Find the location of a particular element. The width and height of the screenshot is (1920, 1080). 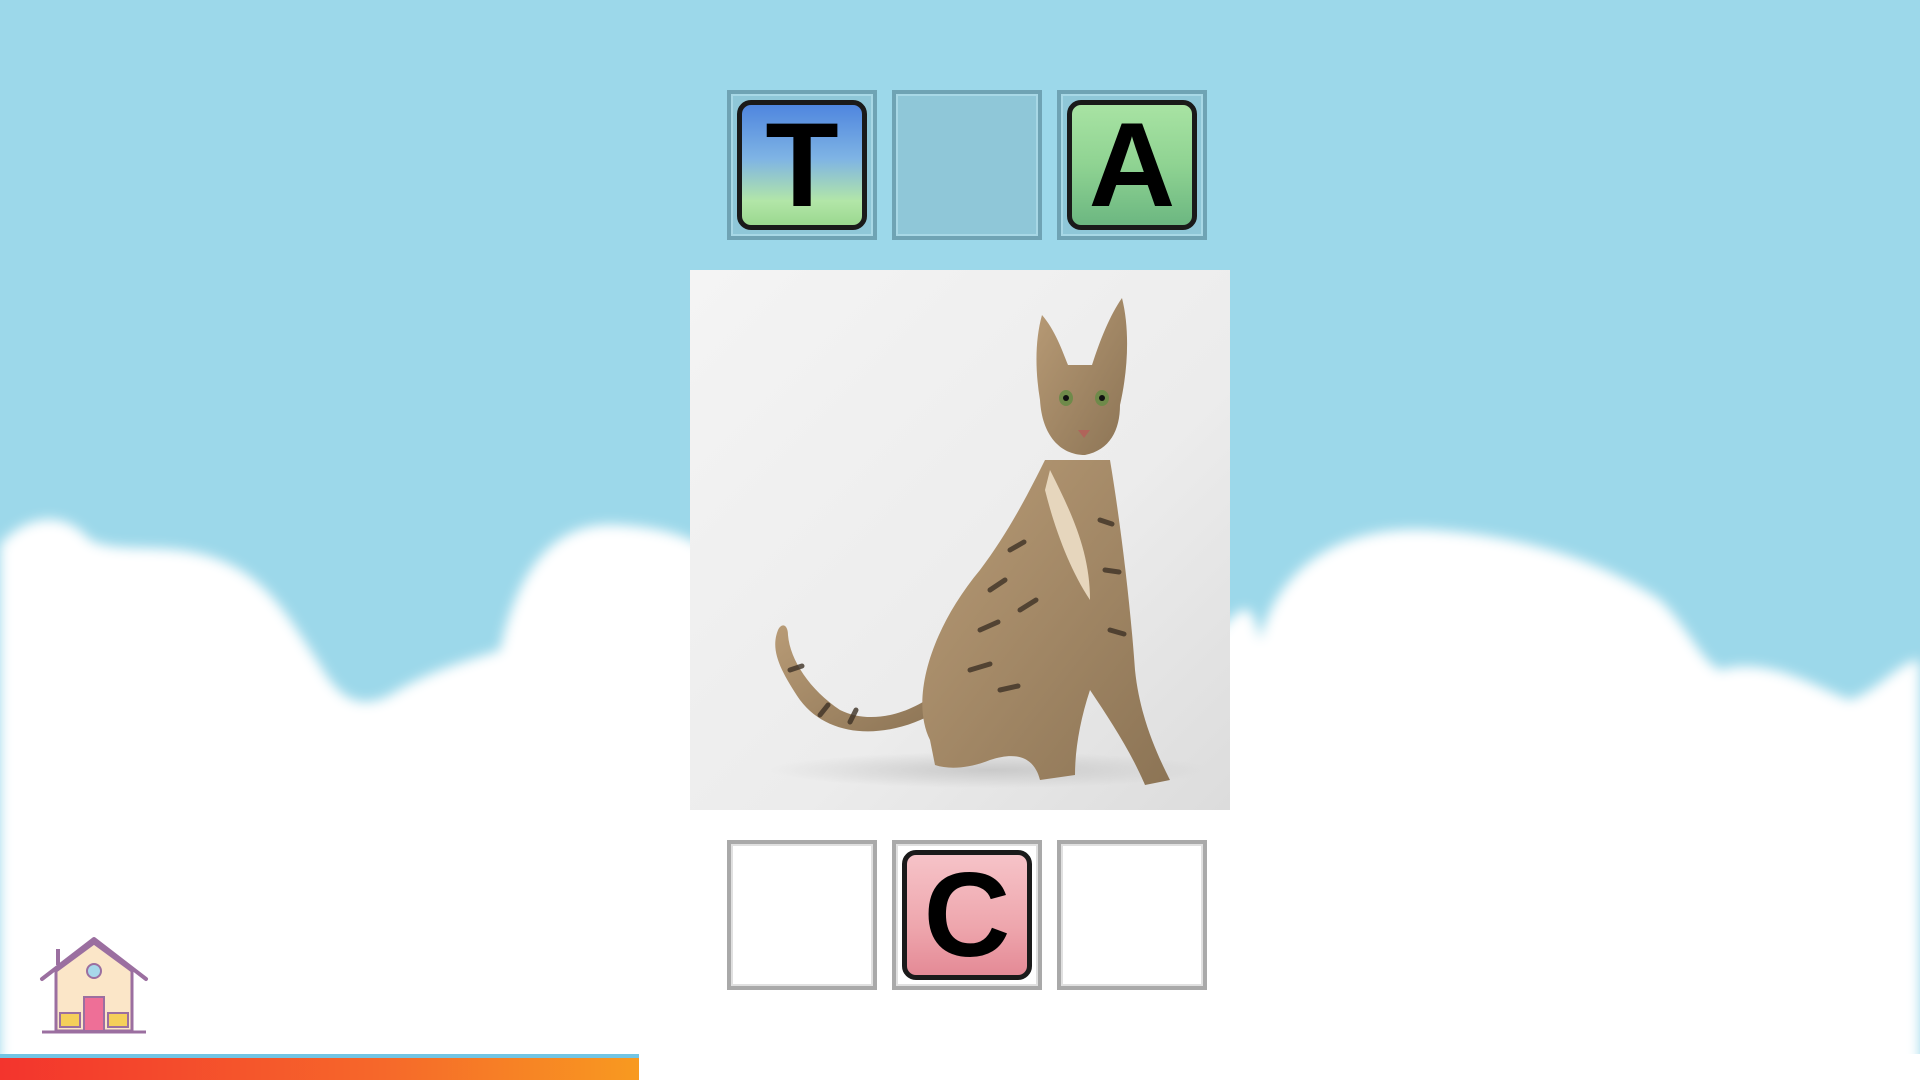

letter-tile-c: C is located at coordinates (967, 915).